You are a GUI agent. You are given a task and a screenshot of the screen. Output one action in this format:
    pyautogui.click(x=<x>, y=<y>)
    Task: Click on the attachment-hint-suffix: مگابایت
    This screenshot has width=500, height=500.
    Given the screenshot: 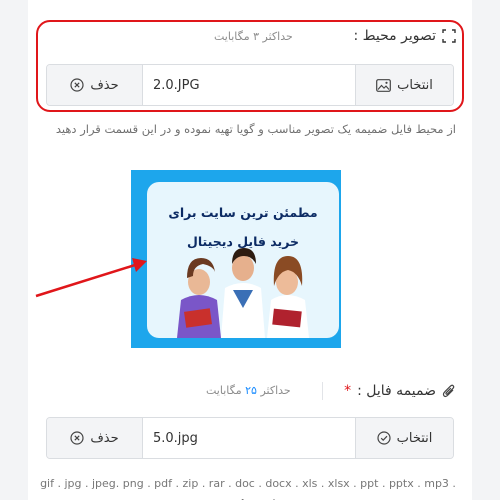 What is the action you would take?
    pyautogui.click(x=224, y=390)
    